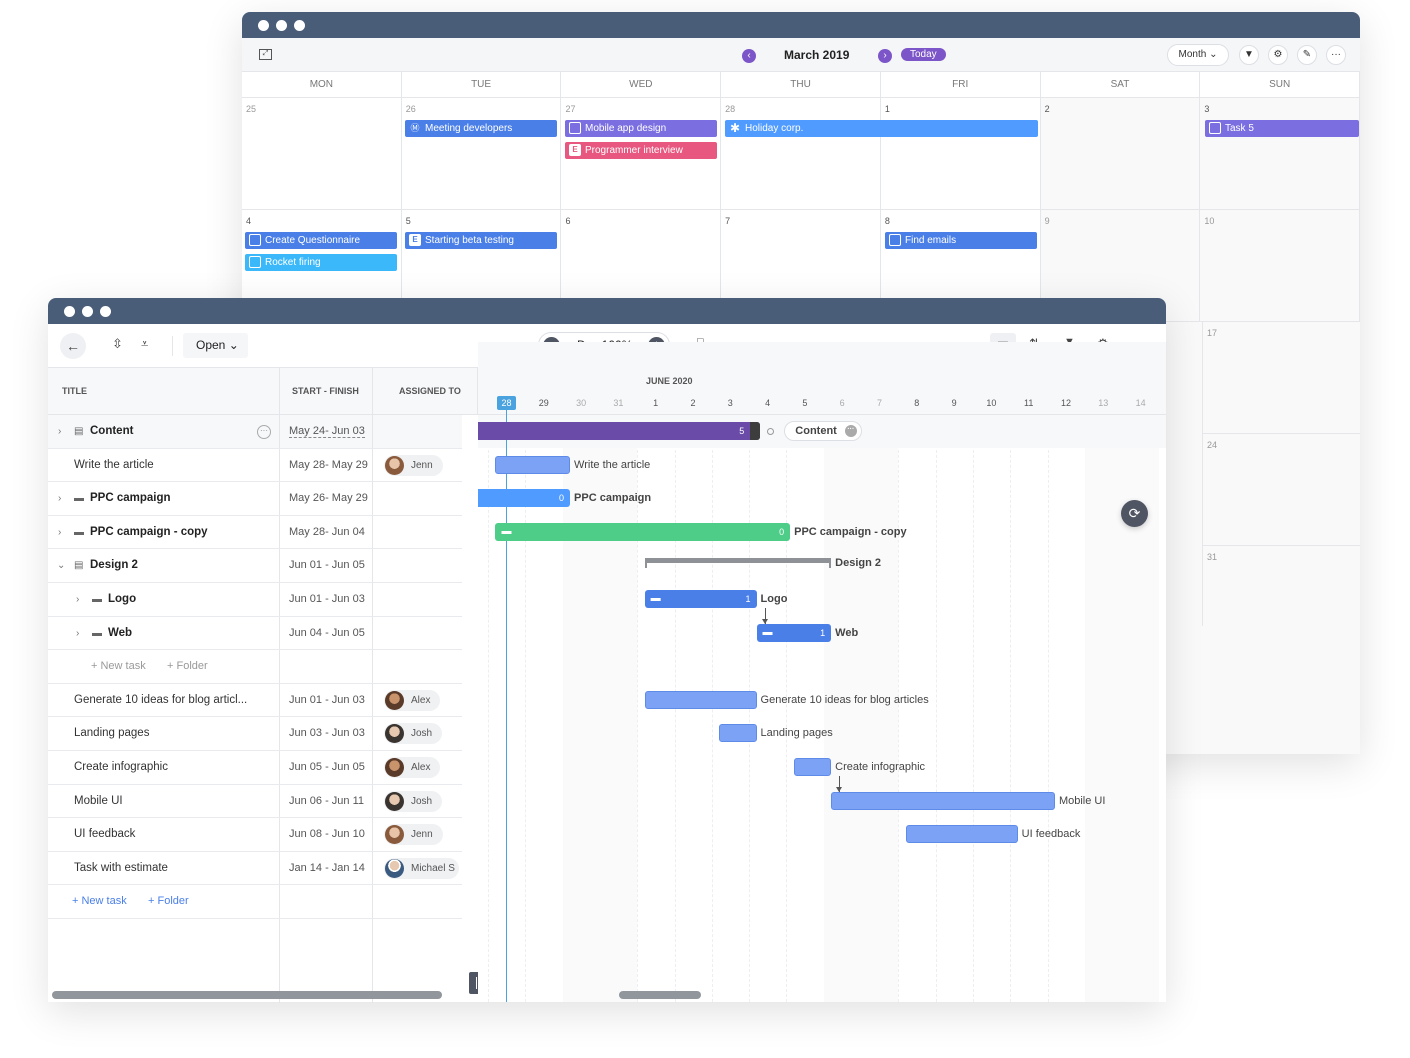 Image resolution: width=1410 pixels, height=1058 pixels. What do you see at coordinates (326, 391) in the screenshot?
I see `column-header-dates: START - FINISH` at bounding box center [326, 391].